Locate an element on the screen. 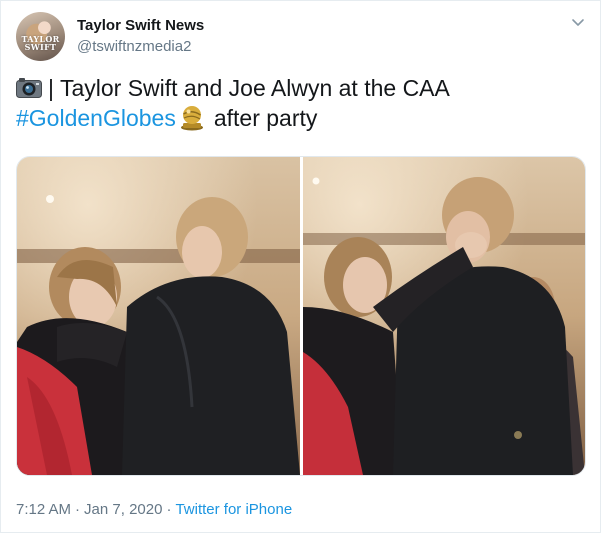 This screenshot has width=601, height=533. tweet-text-line-2: #GoldenGlobes after party is located at coordinates (296, 118).